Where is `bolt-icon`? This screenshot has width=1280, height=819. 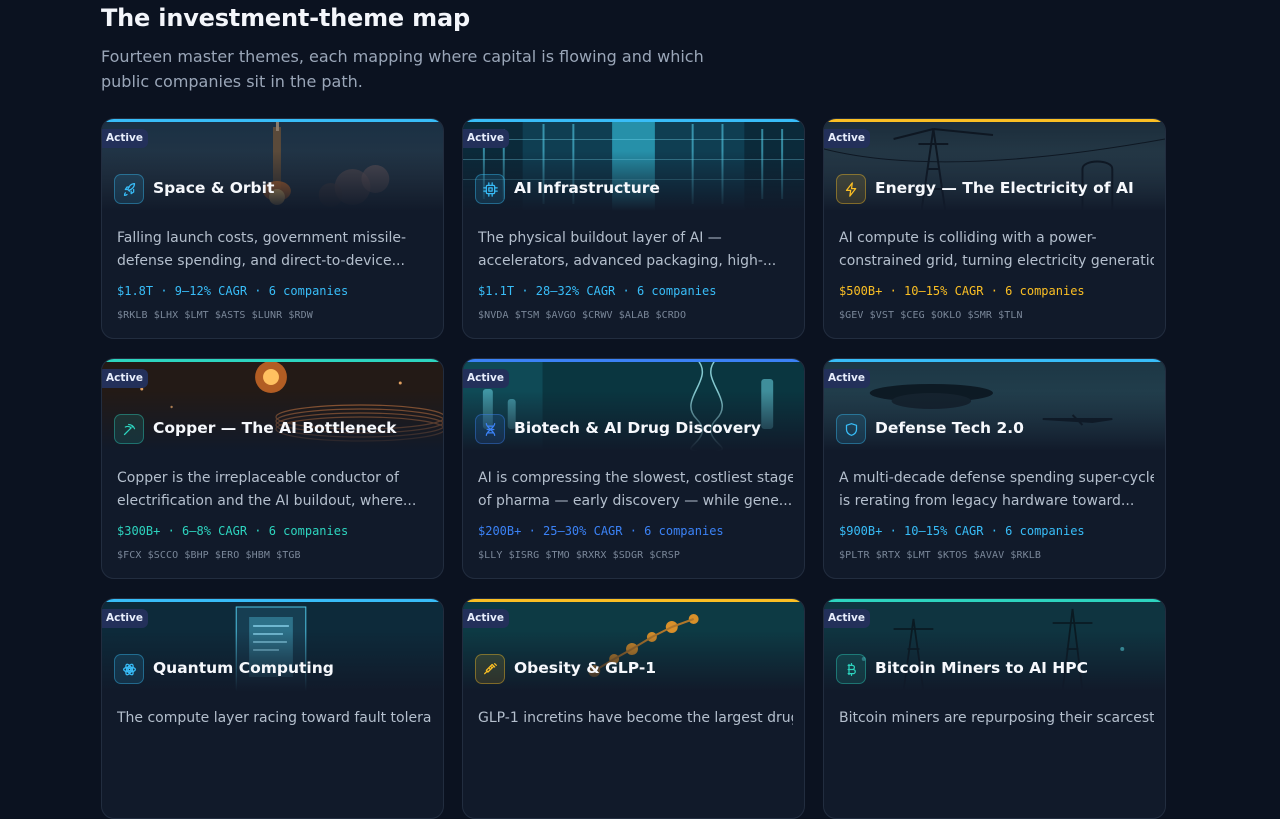
bolt-icon is located at coordinates (851, 189).